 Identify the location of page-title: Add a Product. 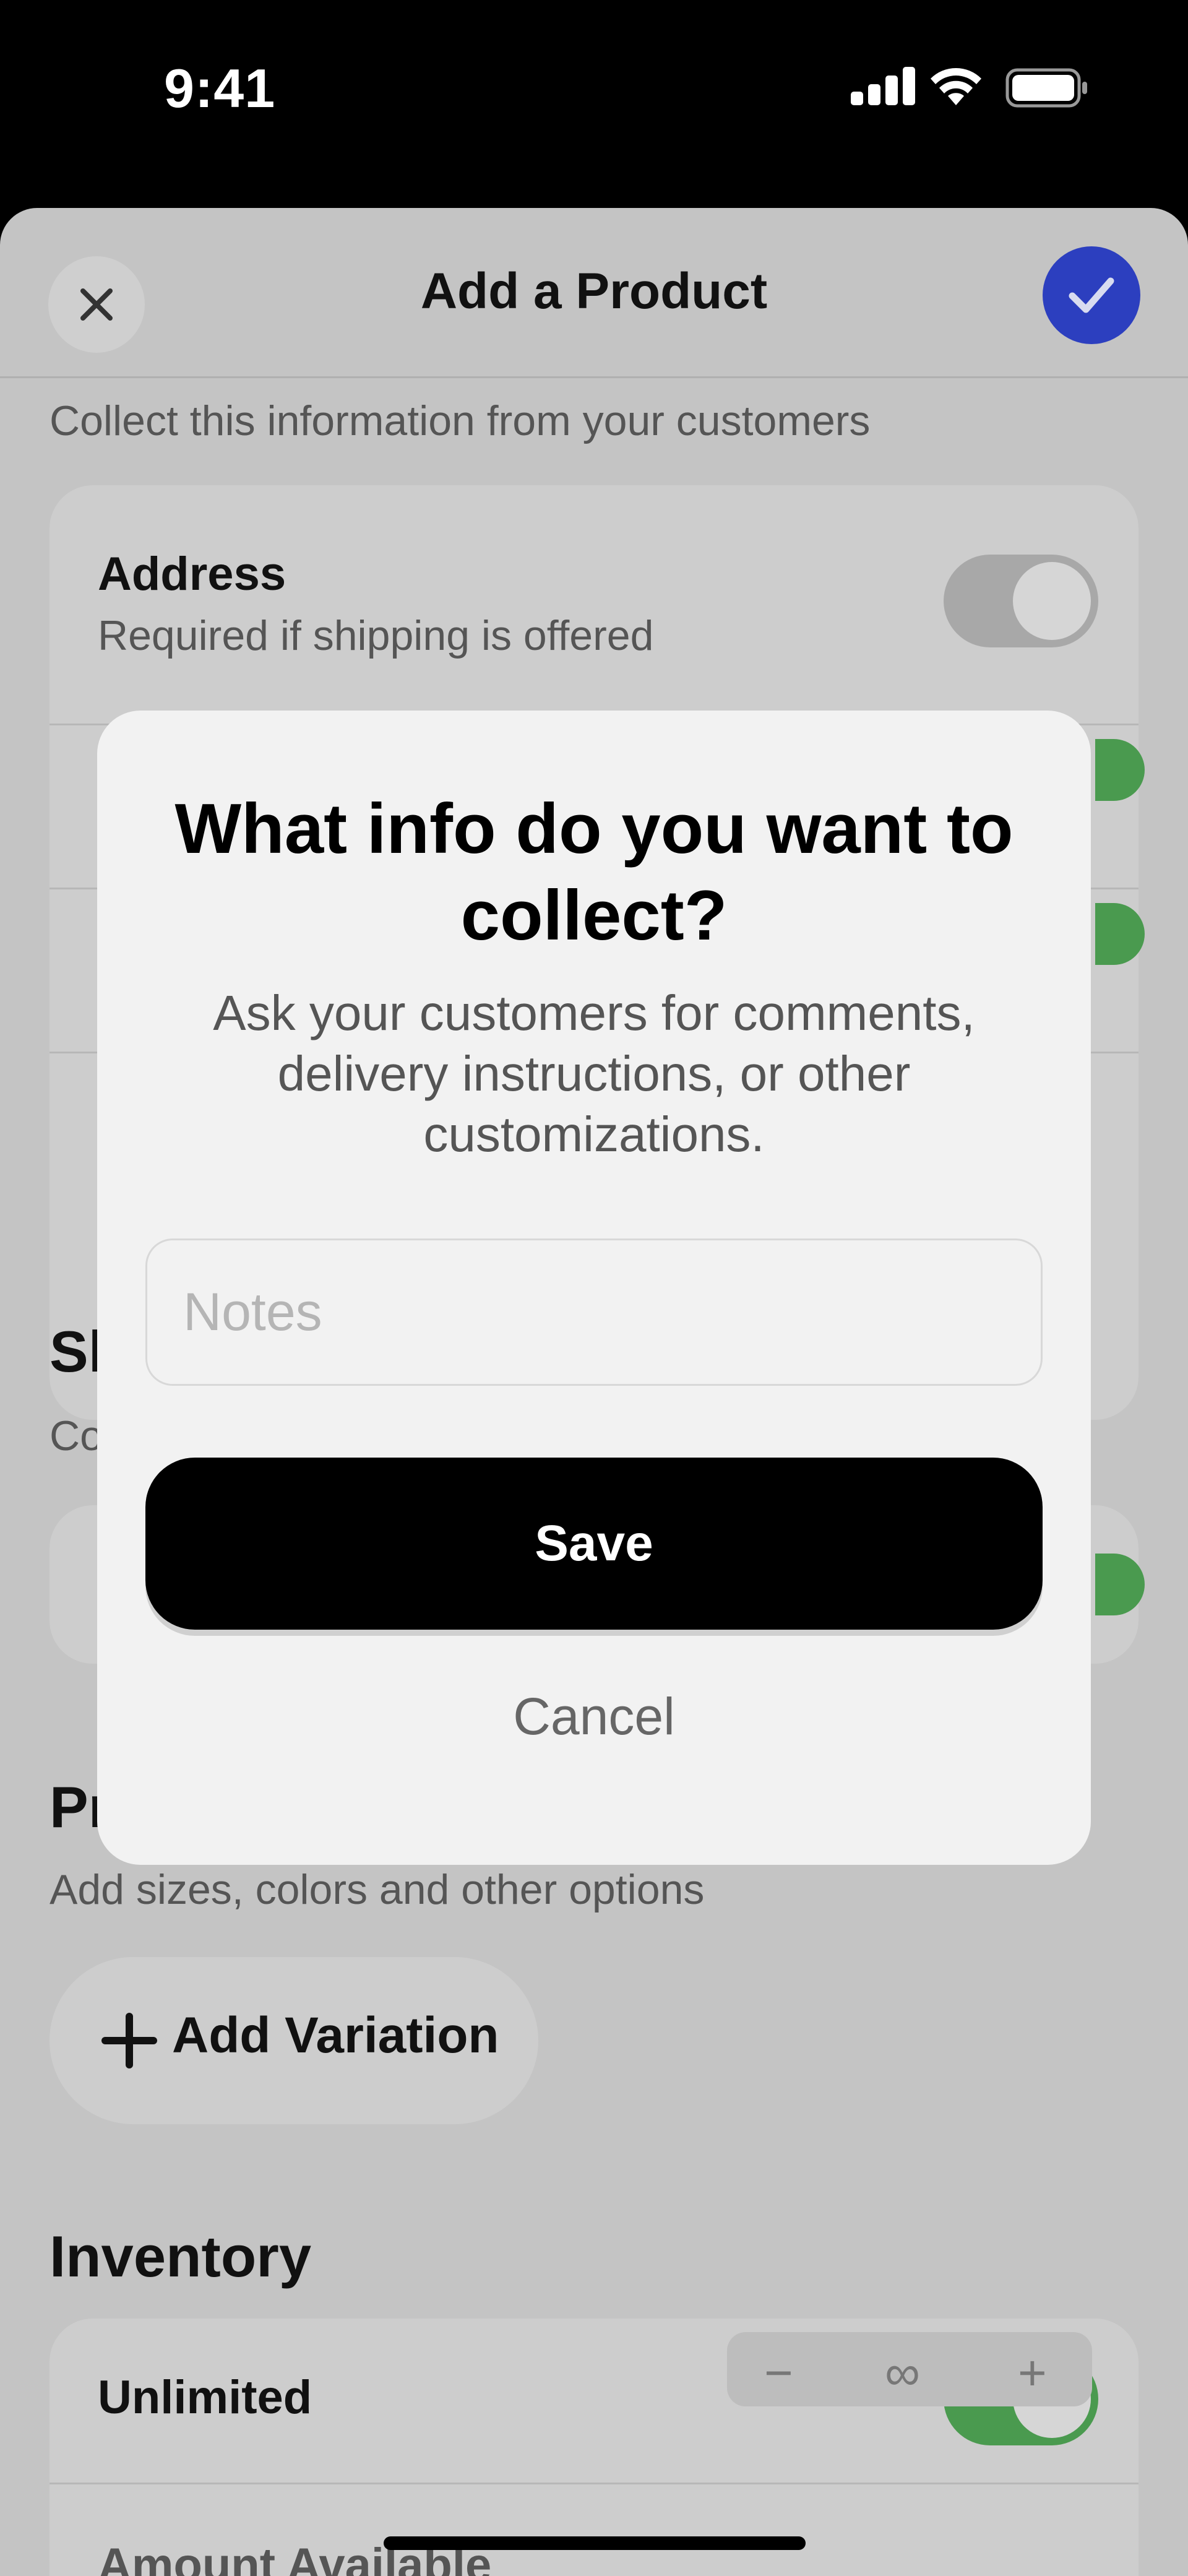
(594, 291).